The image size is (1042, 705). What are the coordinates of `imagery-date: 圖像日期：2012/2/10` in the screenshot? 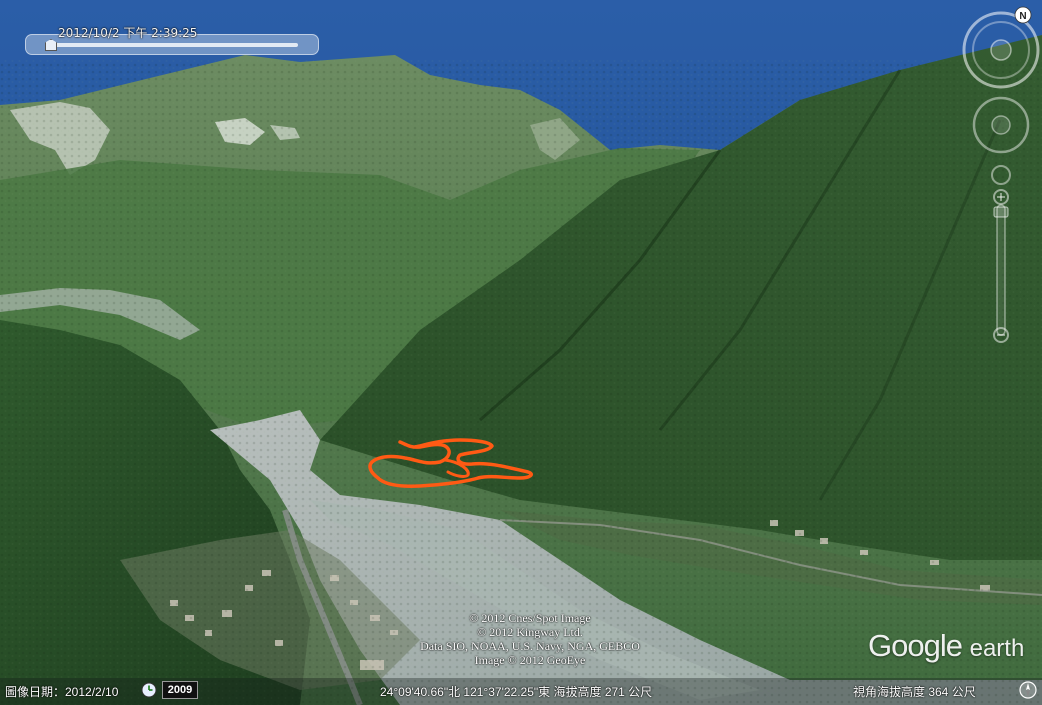 It's located at (62, 692).